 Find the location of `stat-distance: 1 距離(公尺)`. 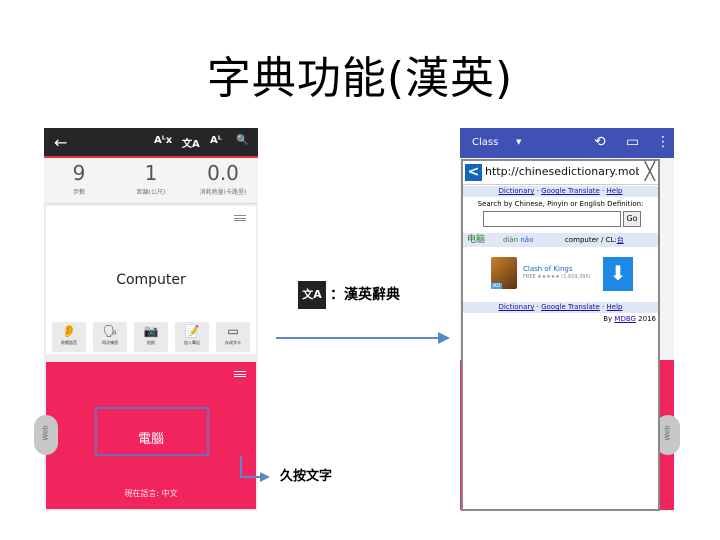

stat-distance: 1 距離(公尺) is located at coordinates (151, 178).